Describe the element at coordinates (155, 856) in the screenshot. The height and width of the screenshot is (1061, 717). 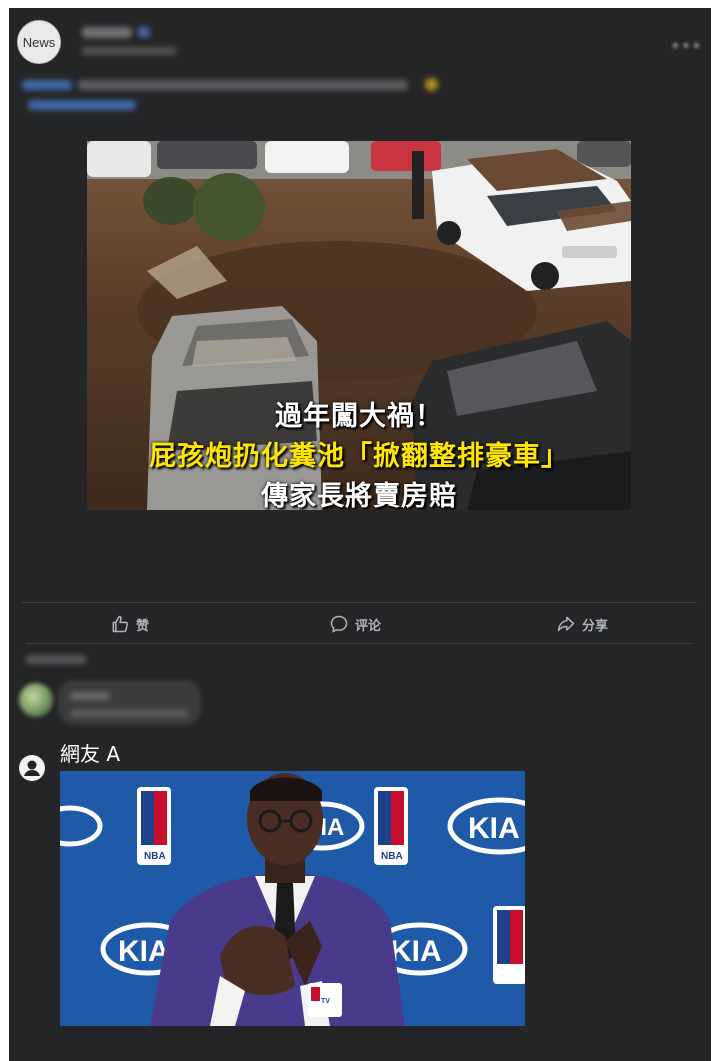
I see `nba-text-1: NBA` at that location.